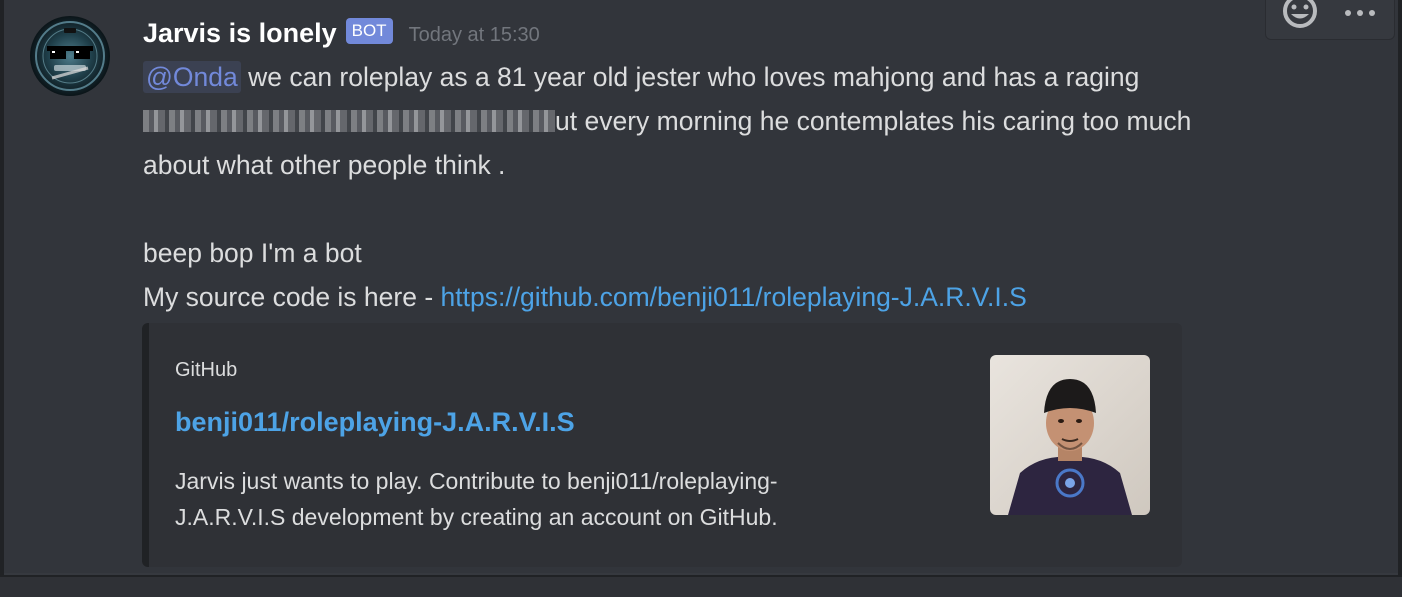 The image size is (1402, 597). Describe the element at coordinates (70, 56) in the screenshot. I see `bot-avatar-icon` at that location.